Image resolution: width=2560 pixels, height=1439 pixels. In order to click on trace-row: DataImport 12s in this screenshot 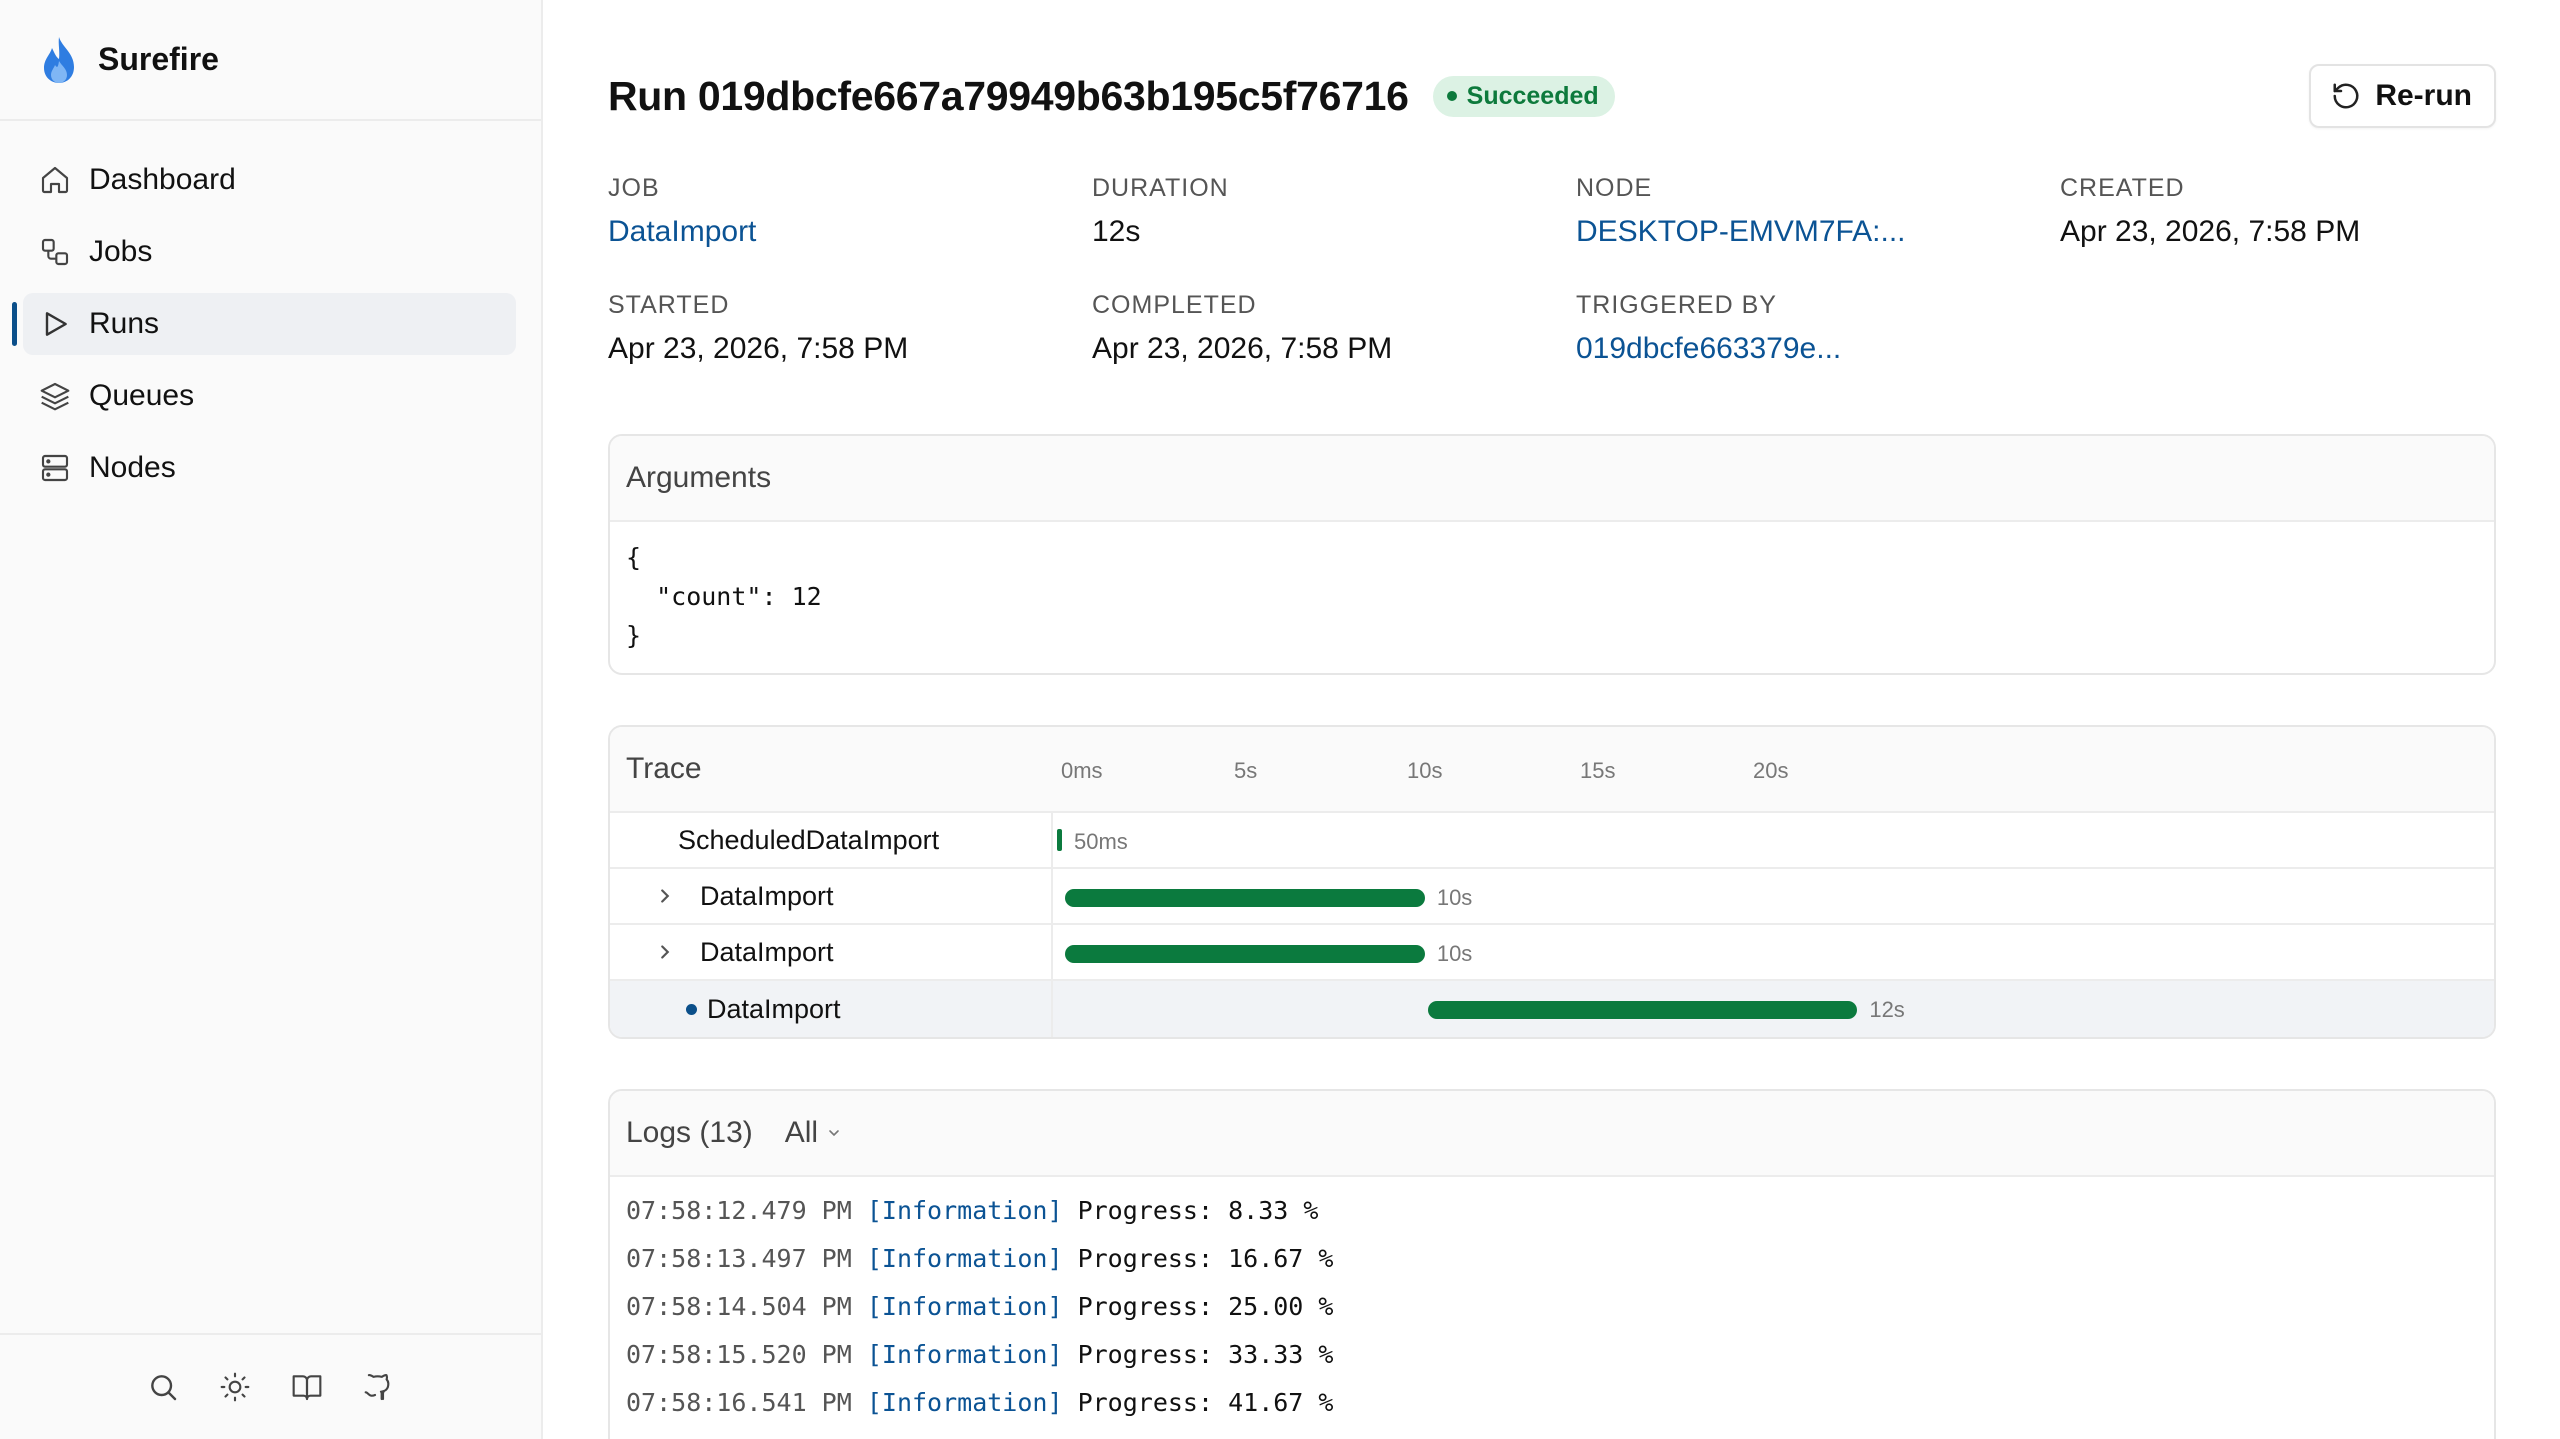, I will do `click(1552, 1009)`.